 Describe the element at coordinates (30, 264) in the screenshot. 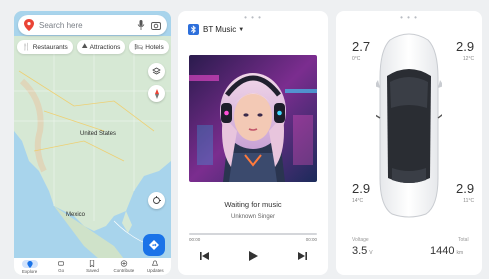

I see `explore-icon` at that location.